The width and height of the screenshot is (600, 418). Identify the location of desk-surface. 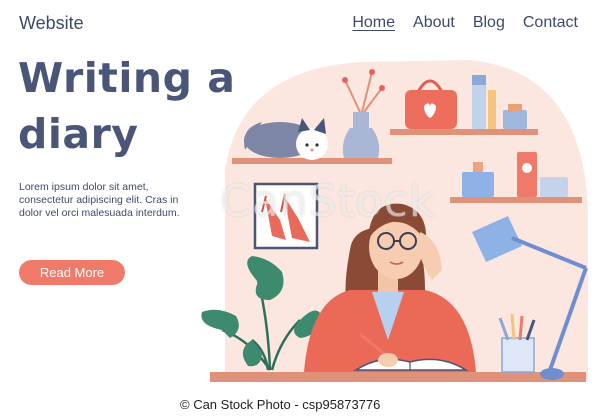
(398, 377).